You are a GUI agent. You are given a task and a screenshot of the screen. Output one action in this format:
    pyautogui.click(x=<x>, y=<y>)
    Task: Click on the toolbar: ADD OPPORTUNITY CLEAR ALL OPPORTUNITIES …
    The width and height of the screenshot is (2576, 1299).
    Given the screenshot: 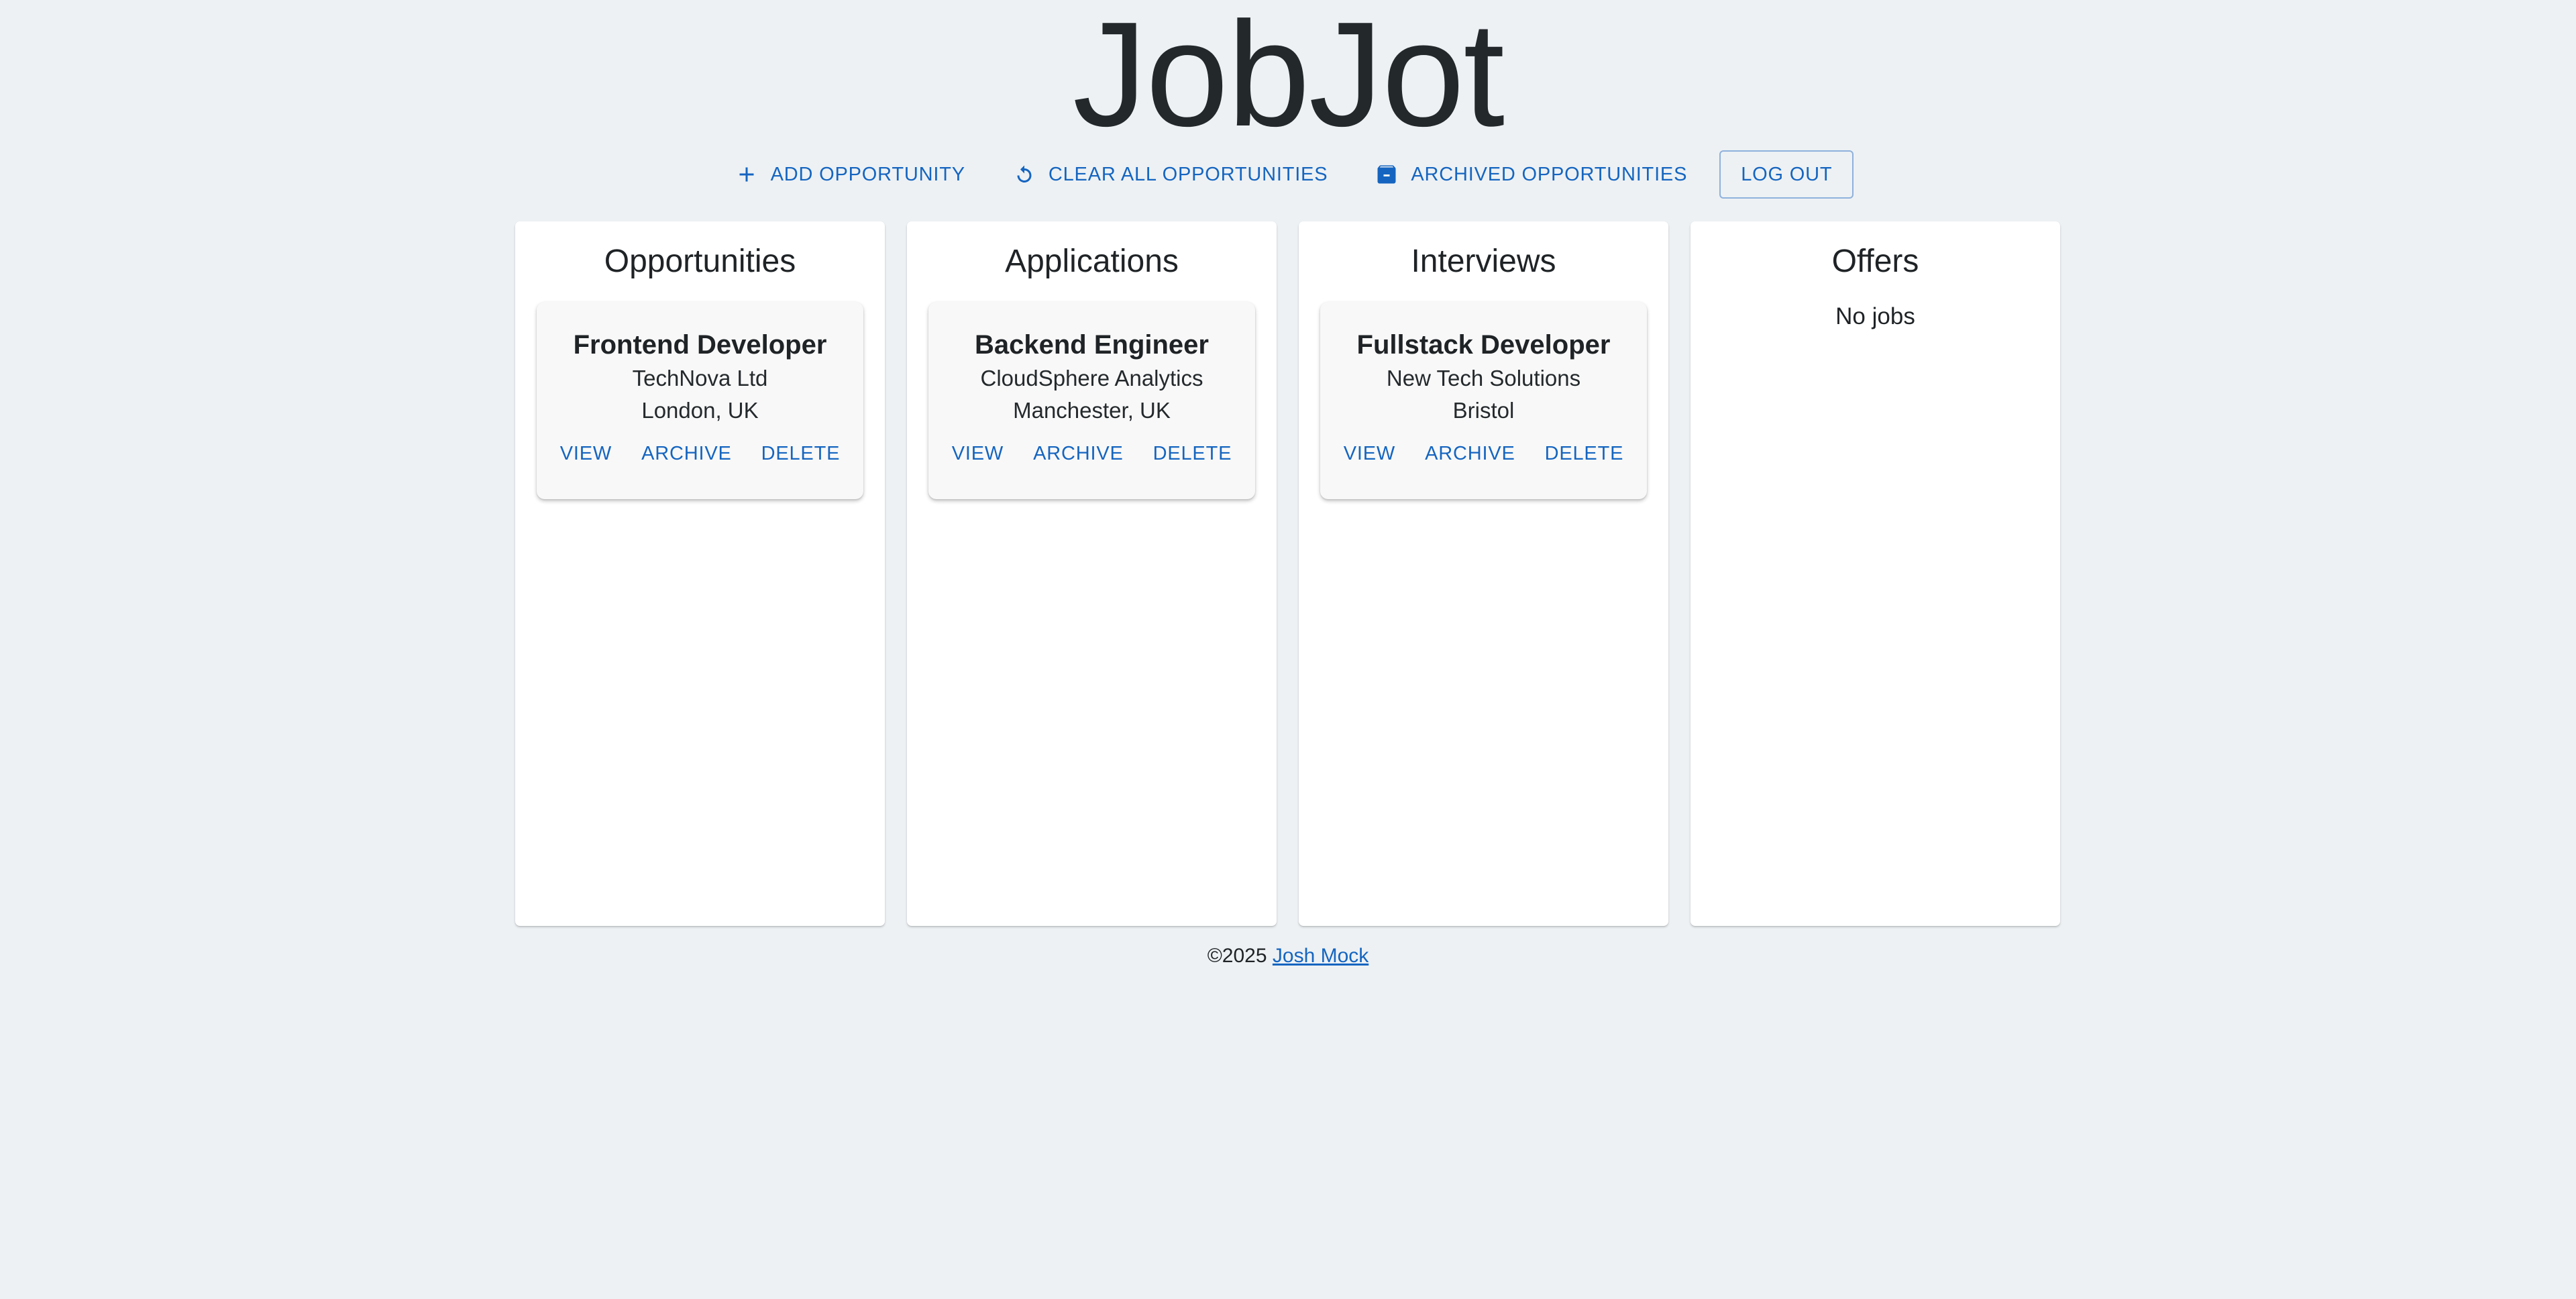 What is the action you would take?
    pyautogui.click(x=1287, y=174)
    